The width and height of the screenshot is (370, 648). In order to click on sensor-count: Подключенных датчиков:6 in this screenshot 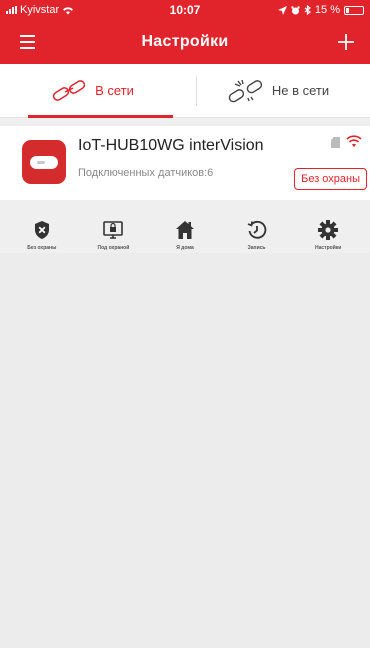, I will do `click(146, 173)`.